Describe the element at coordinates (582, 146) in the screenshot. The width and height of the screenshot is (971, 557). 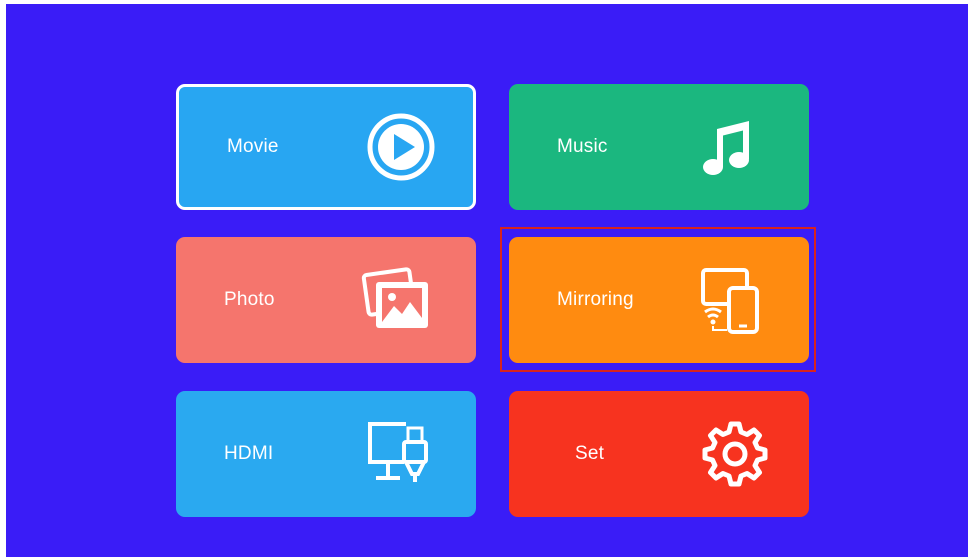
I see `music-label: Music` at that location.